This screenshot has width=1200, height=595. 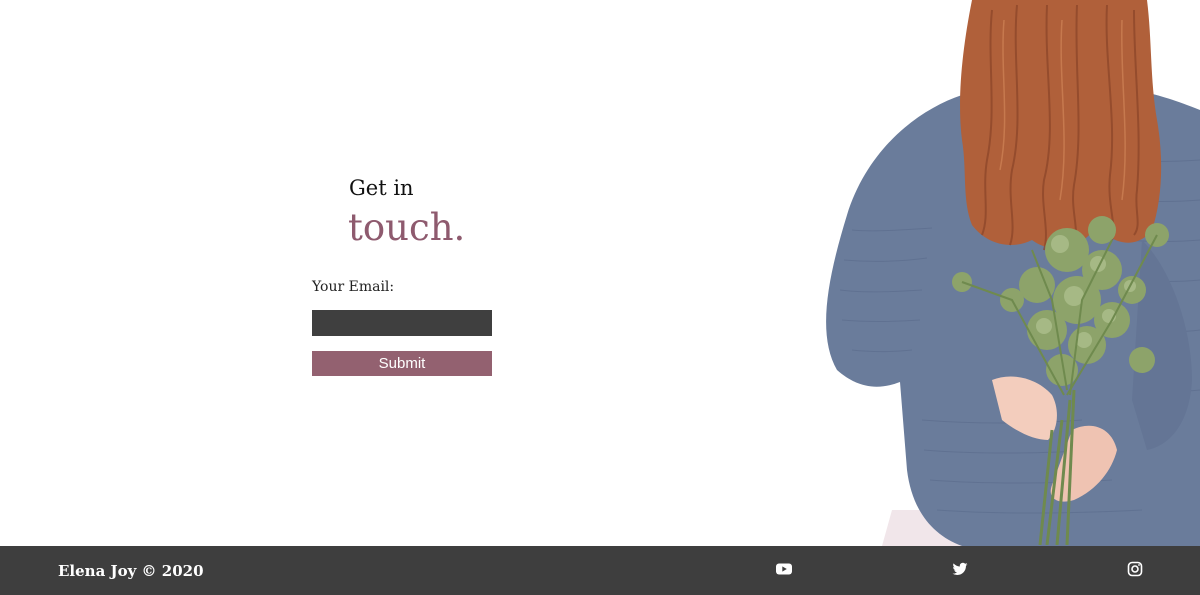 I want to click on instagram-link, so click(x=1135, y=569).